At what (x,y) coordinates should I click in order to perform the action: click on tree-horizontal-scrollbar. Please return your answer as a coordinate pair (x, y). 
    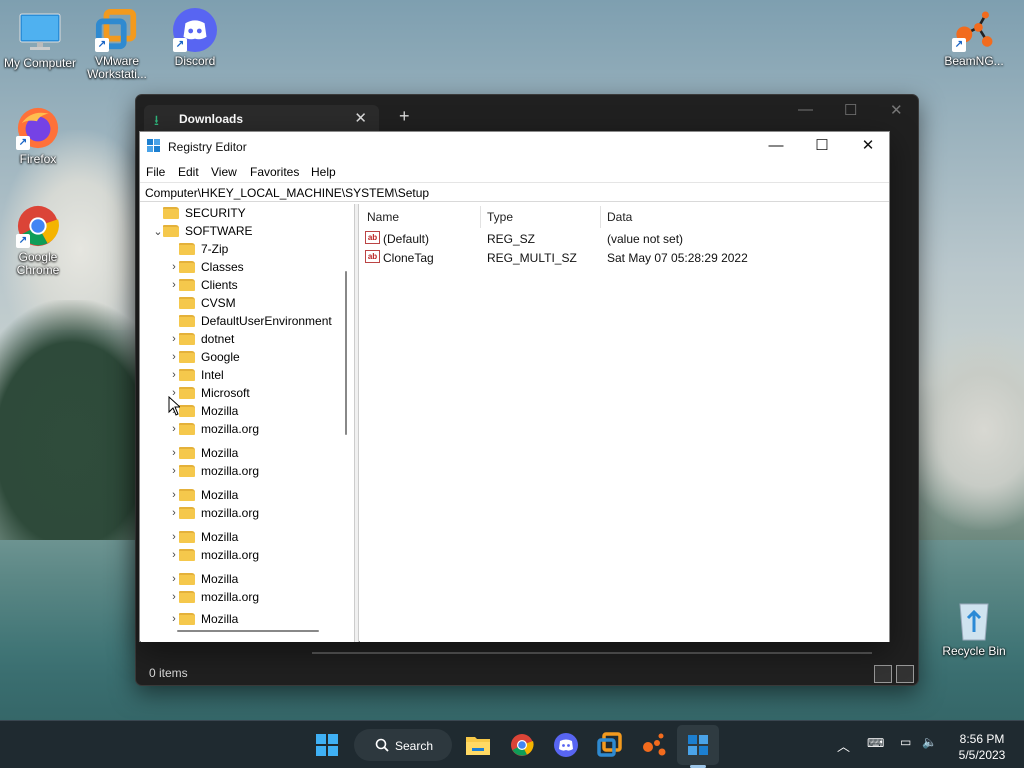
    Looking at the image, I should click on (248, 631).